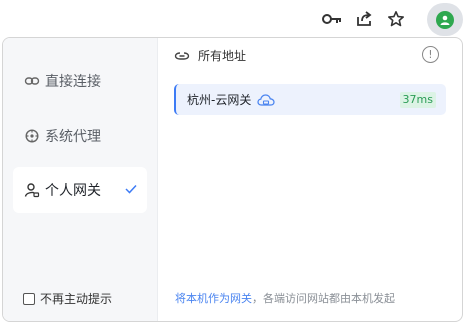 This screenshot has height=324, width=465. Describe the element at coordinates (332, 19) in the screenshot. I see `key-icon` at that location.